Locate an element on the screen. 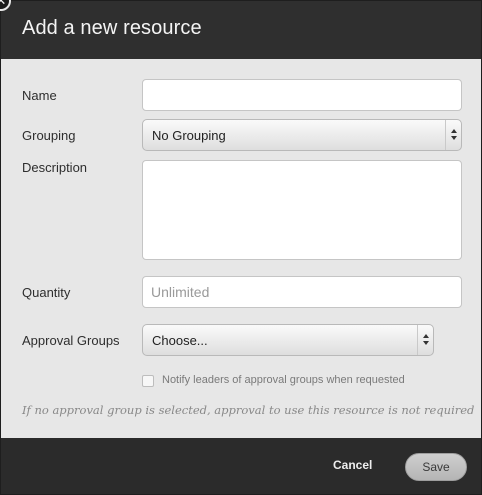  description-label: Description is located at coordinates (55, 167).